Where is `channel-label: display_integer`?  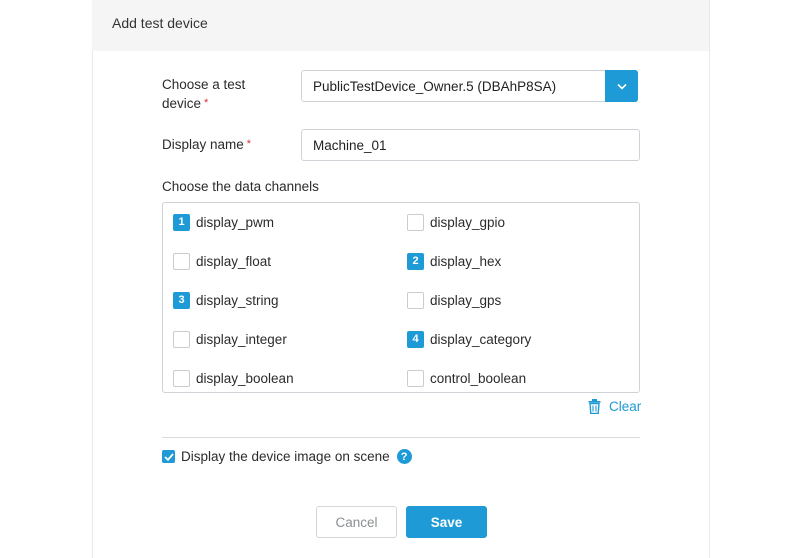
channel-label: display_integer is located at coordinates (241, 339).